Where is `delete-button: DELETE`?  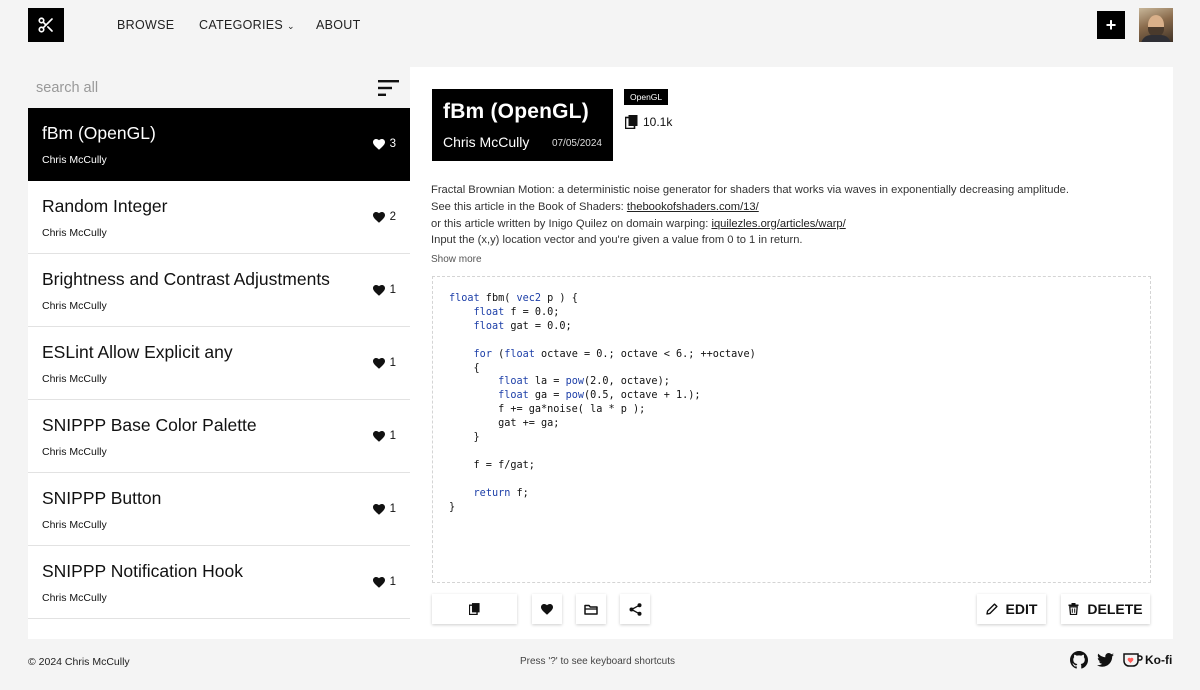 delete-button: DELETE is located at coordinates (1105, 609).